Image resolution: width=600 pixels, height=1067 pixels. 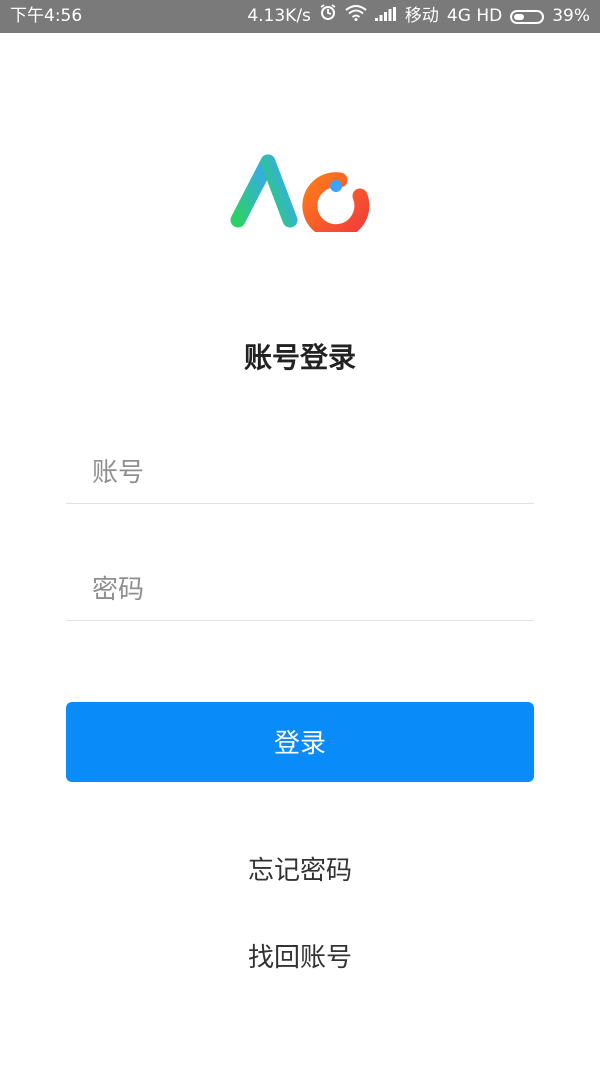 I want to click on account-input, so click(x=300, y=473).